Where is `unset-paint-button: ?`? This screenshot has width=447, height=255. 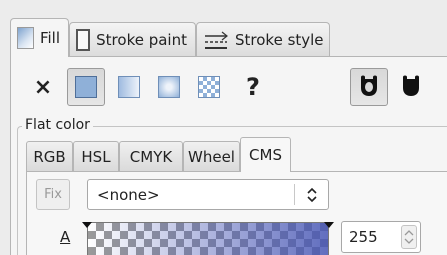 unset-paint-button: ? is located at coordinates (253, 87).